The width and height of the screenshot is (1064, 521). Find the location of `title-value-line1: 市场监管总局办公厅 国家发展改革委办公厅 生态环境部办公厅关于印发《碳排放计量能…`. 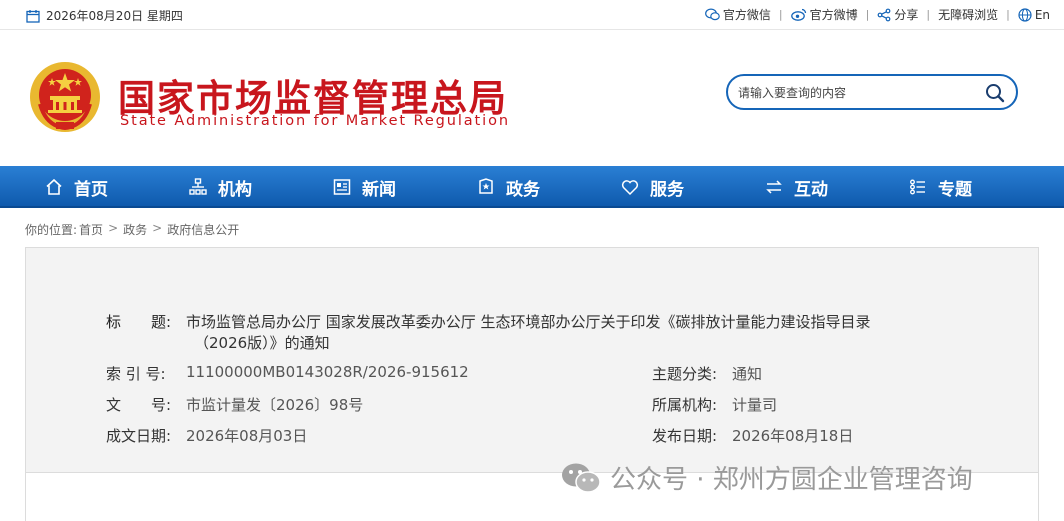

title-value-line1: 市场监管总局办公厅 国家发展改革委办公厅 生态环境部办公厅关于印发《碳排放计量能… is located at coordinates (528, 322).